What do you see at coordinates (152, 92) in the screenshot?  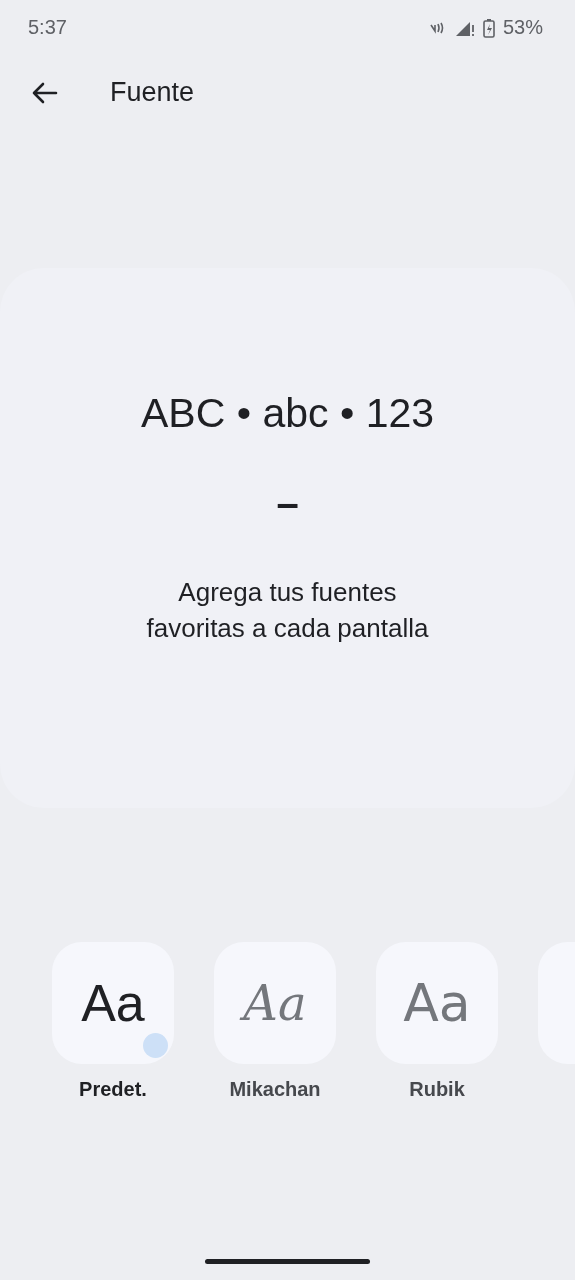 I see `page-title: Fuente` at bounding box center [152, 92].